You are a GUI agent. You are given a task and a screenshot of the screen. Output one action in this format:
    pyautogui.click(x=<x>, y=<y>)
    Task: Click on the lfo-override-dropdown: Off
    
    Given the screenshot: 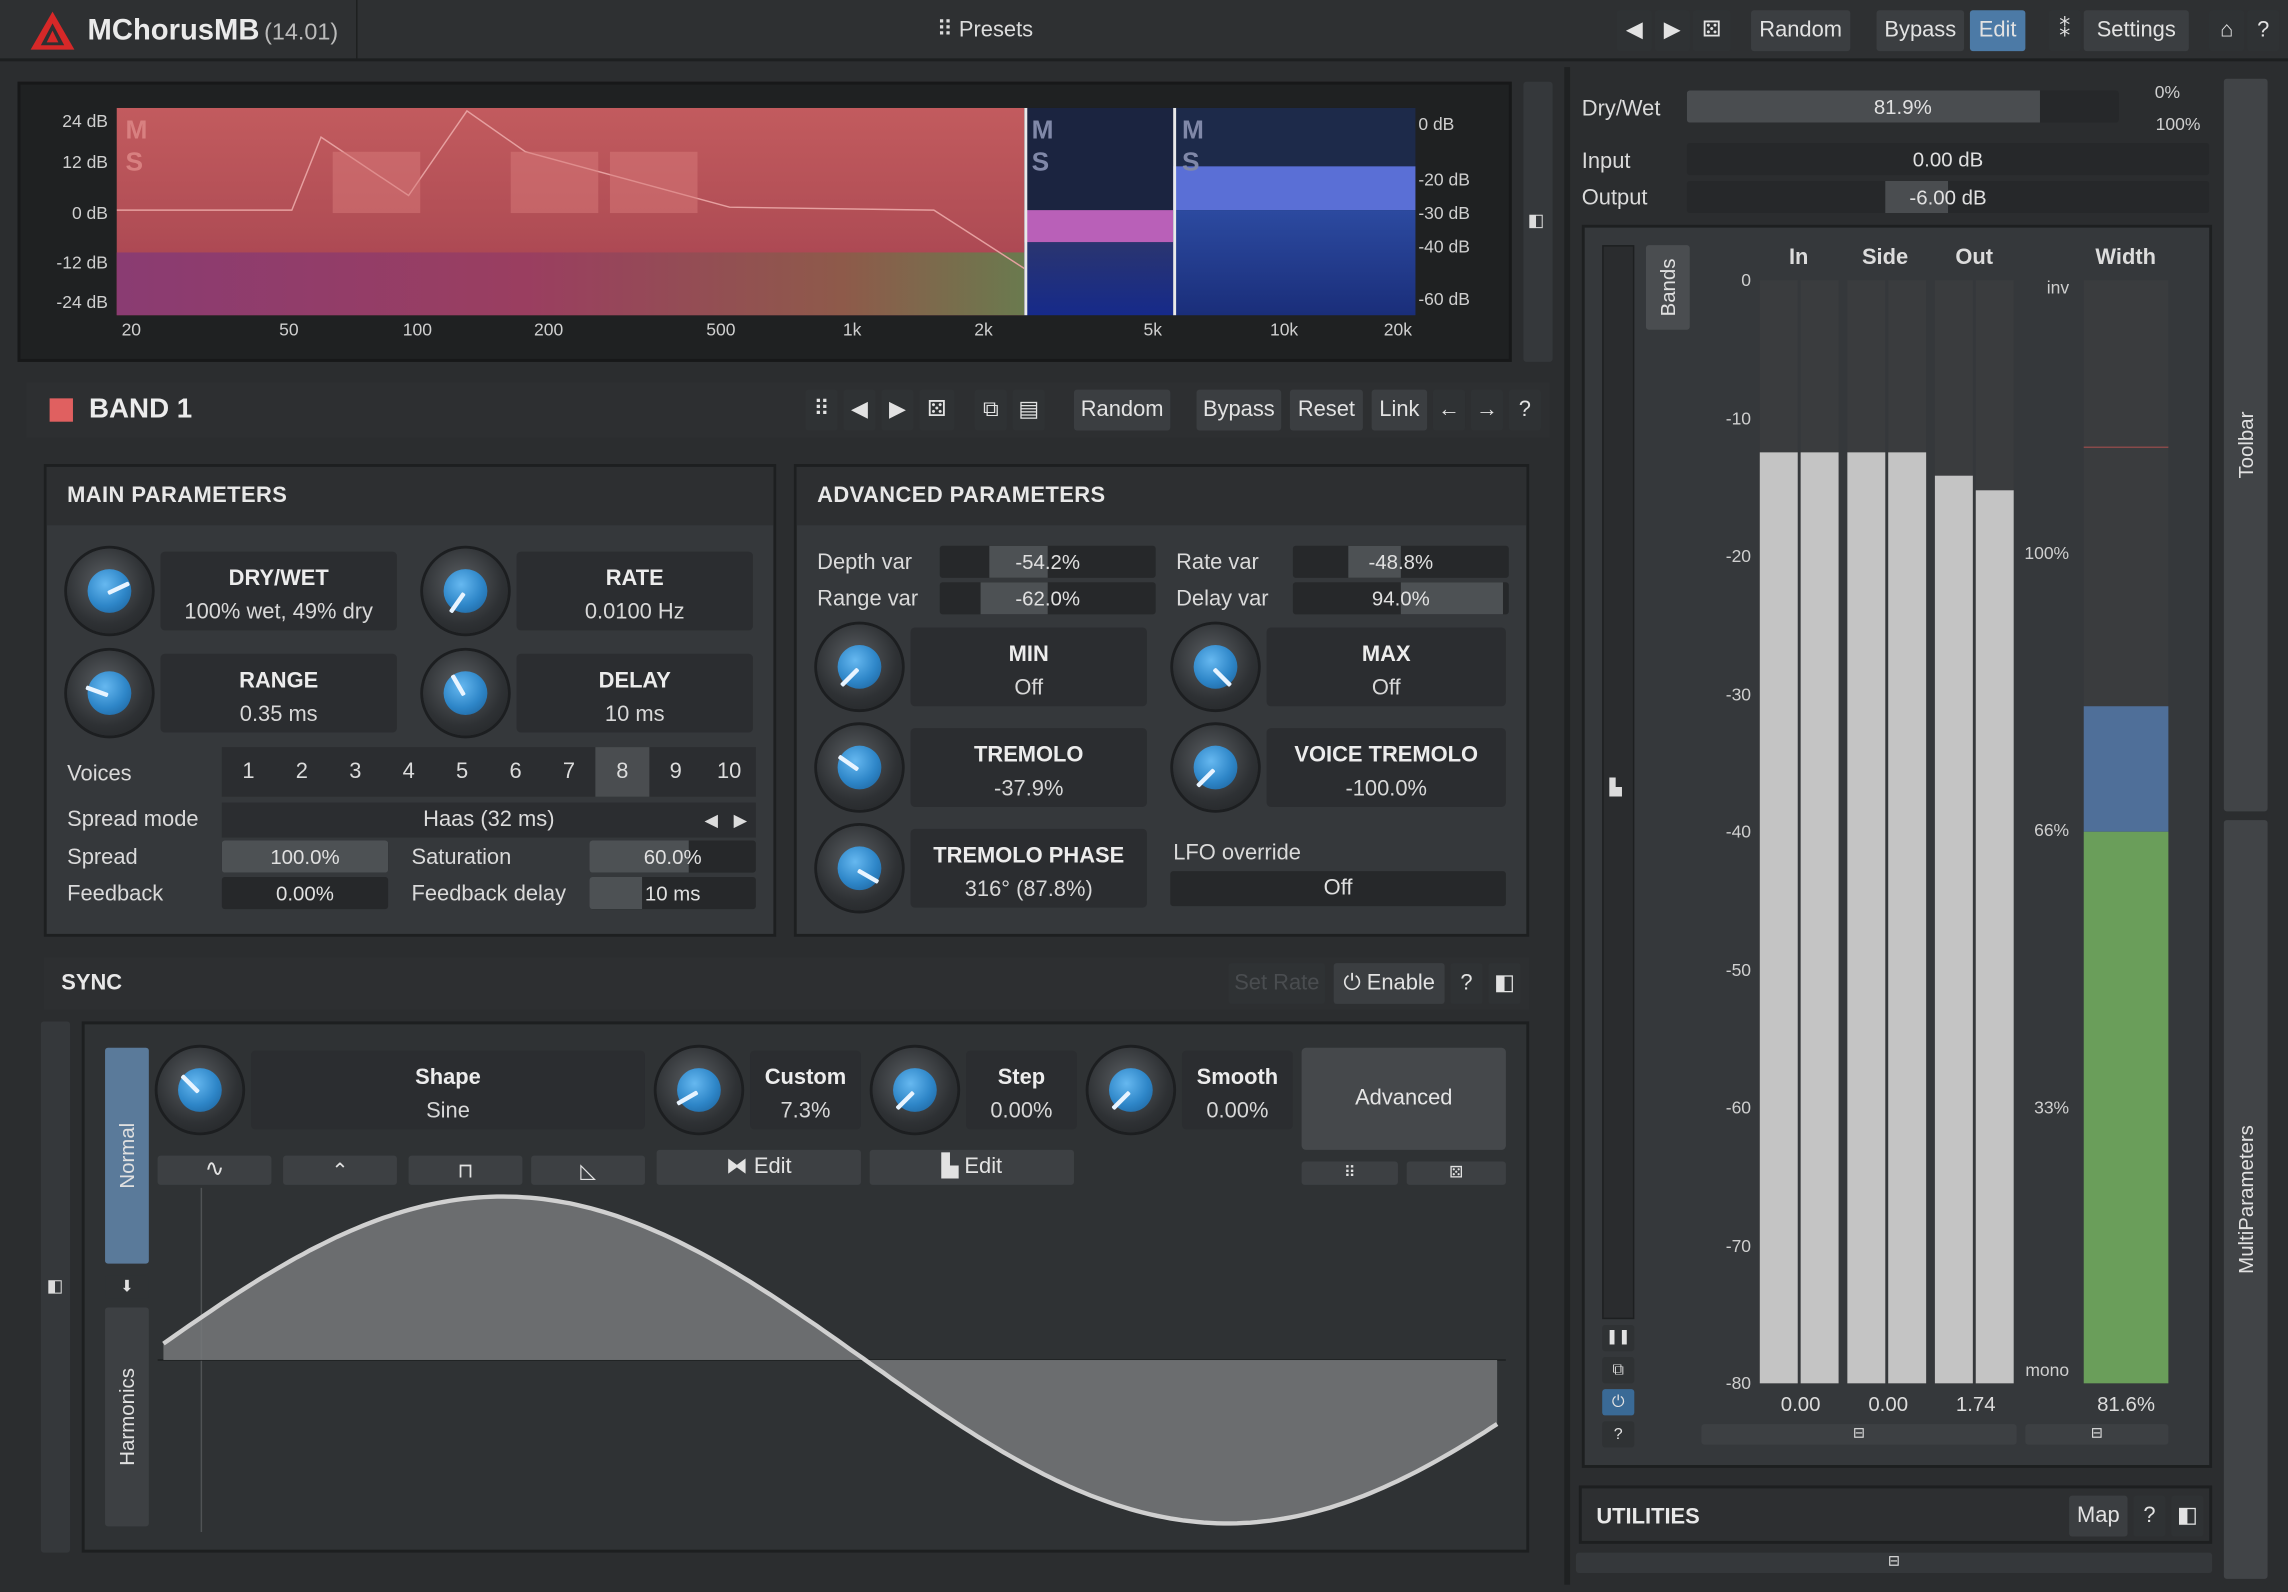 What is the action you would take?
    pyautogui.click(x=1338, y=889)
    